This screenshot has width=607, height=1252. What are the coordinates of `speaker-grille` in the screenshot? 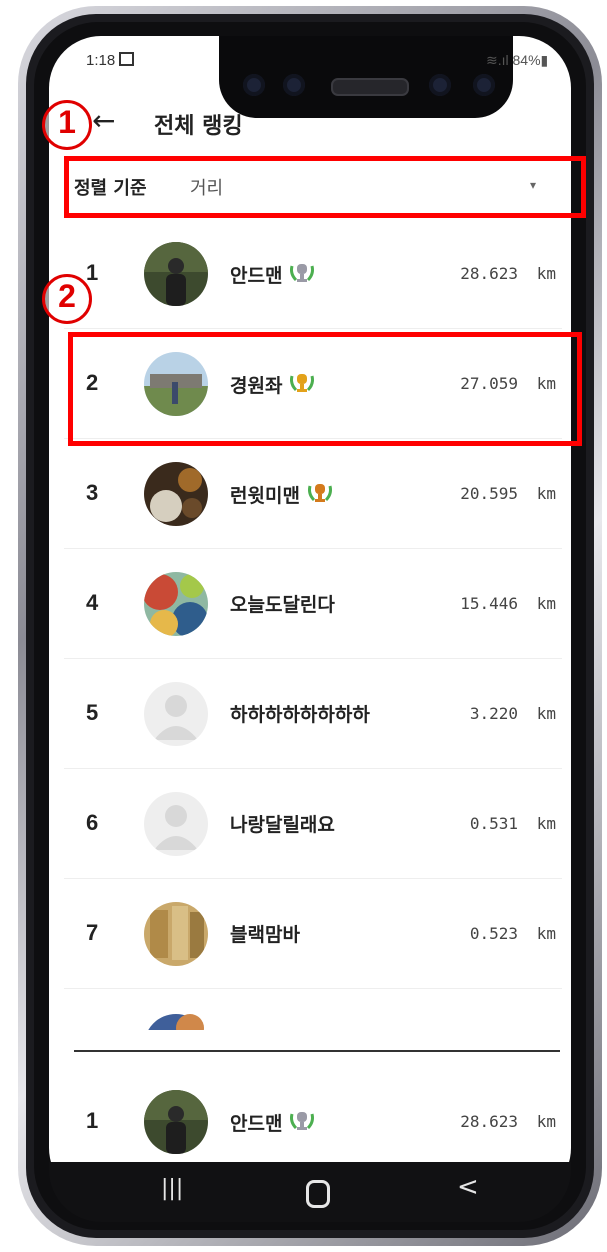 It's located at (370, 87).